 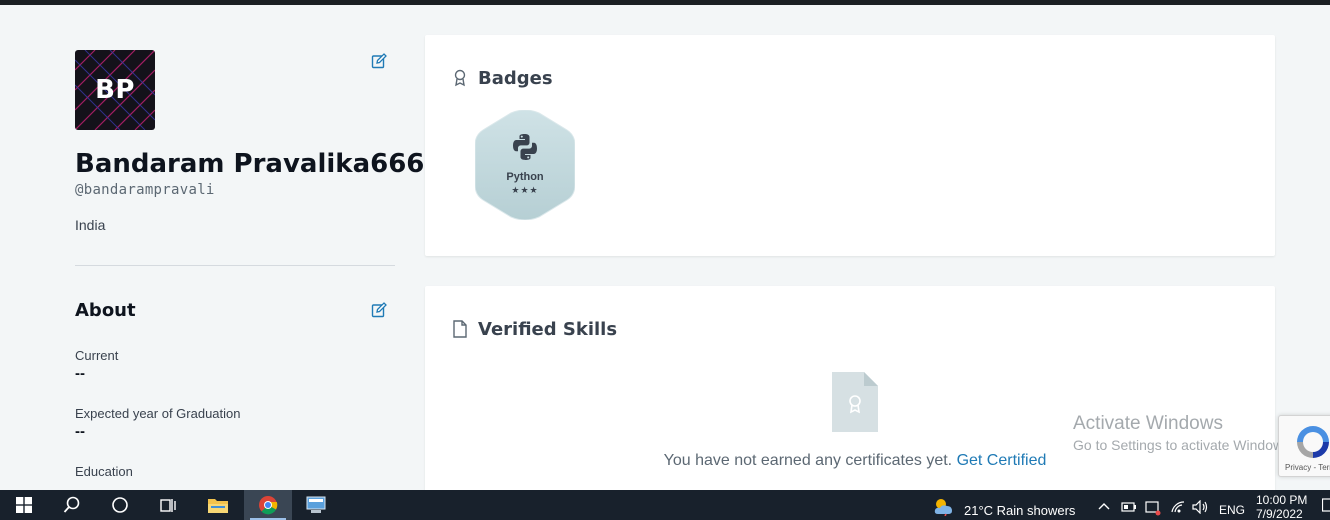 I want to click on recaptcha-badge: Privacy - Terms, so click(x=1304, y=446).